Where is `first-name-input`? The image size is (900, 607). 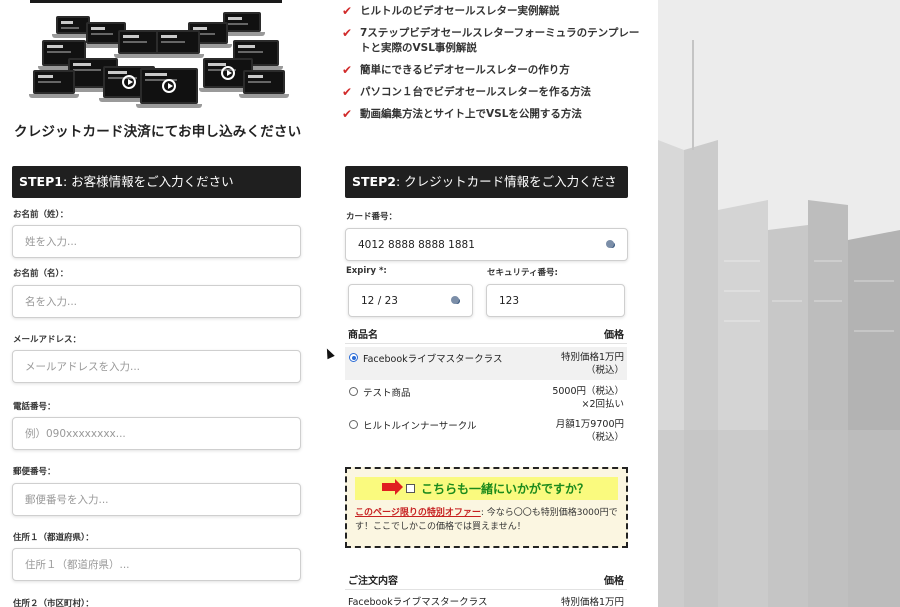 first-name-input is located at coordinates (156, 301).